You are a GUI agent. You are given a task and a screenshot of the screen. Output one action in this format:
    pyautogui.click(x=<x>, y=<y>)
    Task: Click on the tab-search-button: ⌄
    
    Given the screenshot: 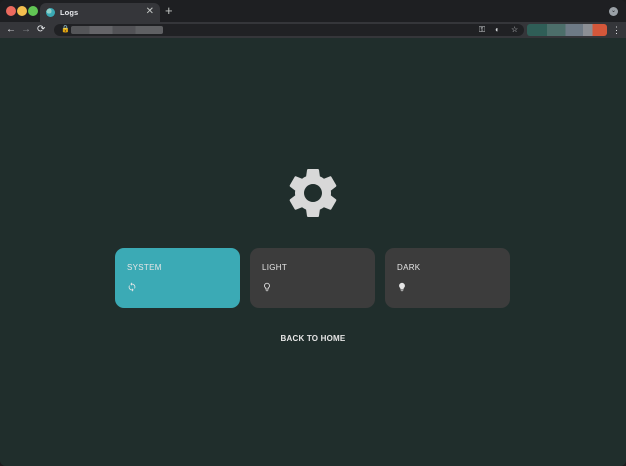 What is the action you would take?
    pyautogui.click(x=613, y=11)
    